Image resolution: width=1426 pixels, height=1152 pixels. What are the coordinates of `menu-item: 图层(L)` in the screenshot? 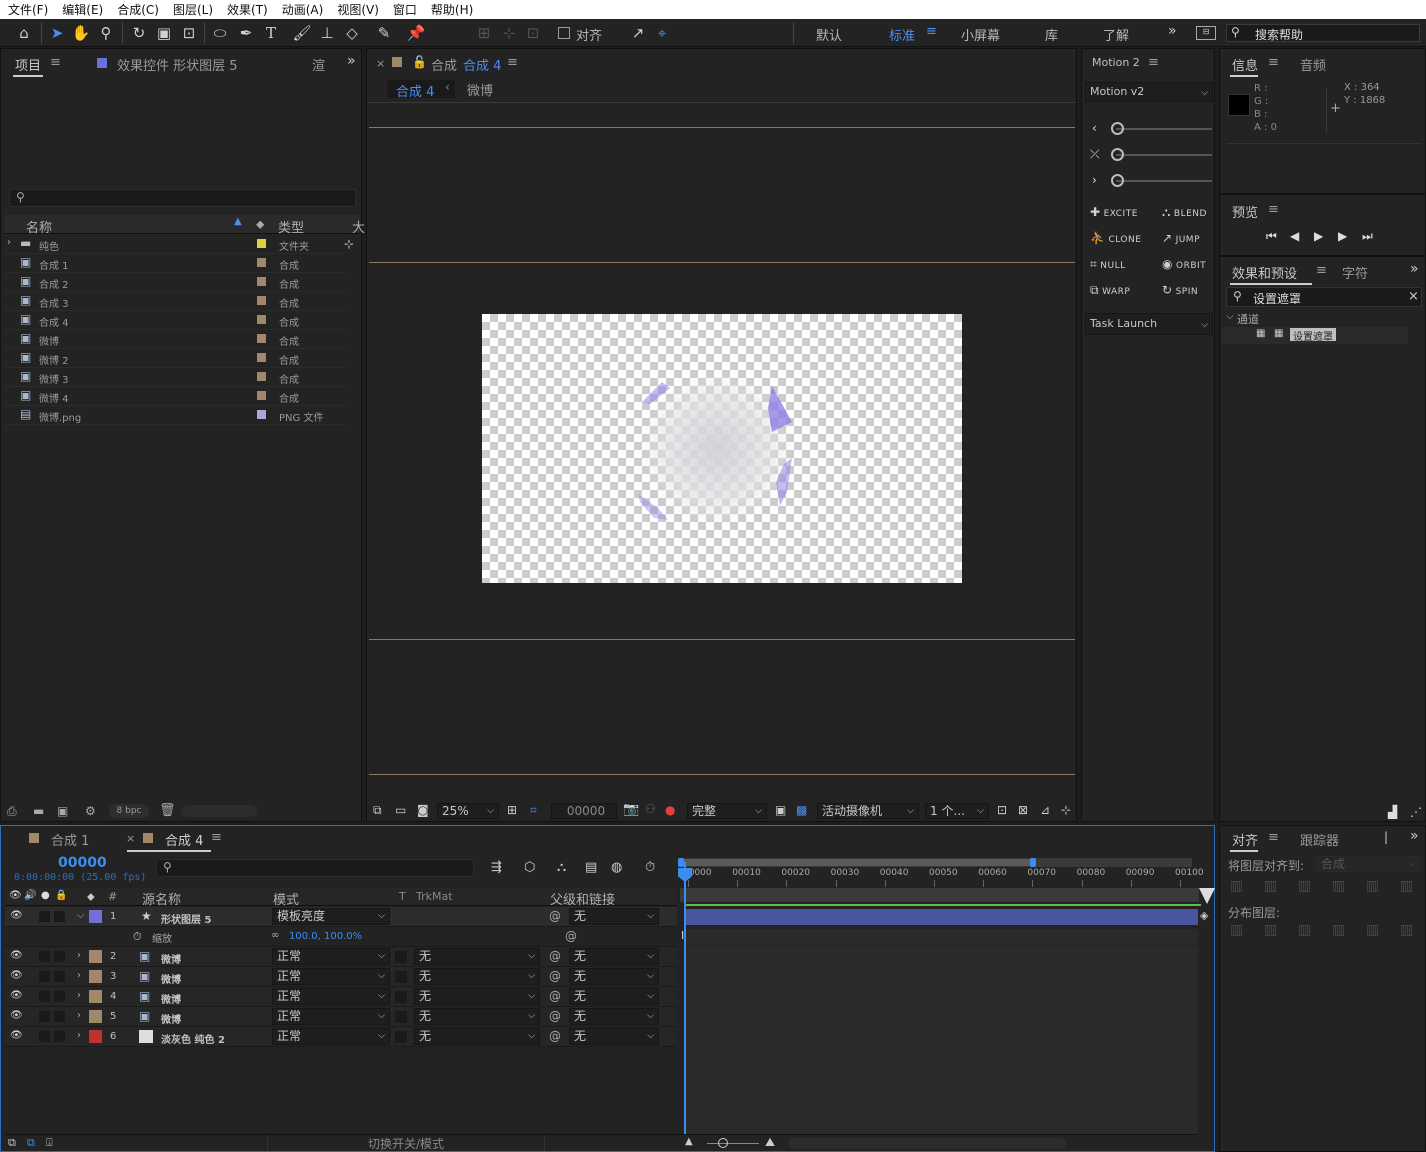 It's located at (193, 9).